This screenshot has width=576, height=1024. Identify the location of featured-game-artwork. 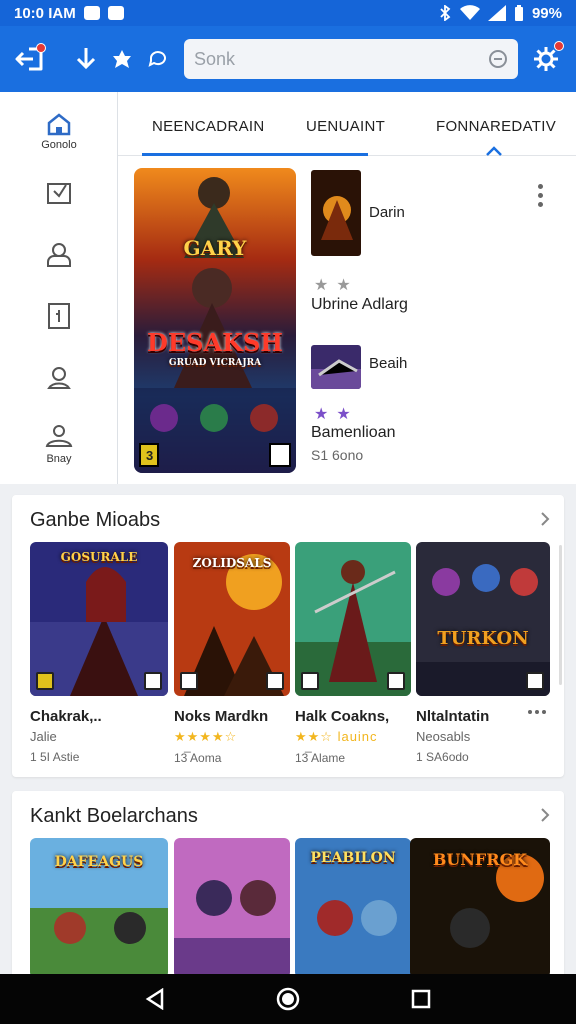
(215, 320).